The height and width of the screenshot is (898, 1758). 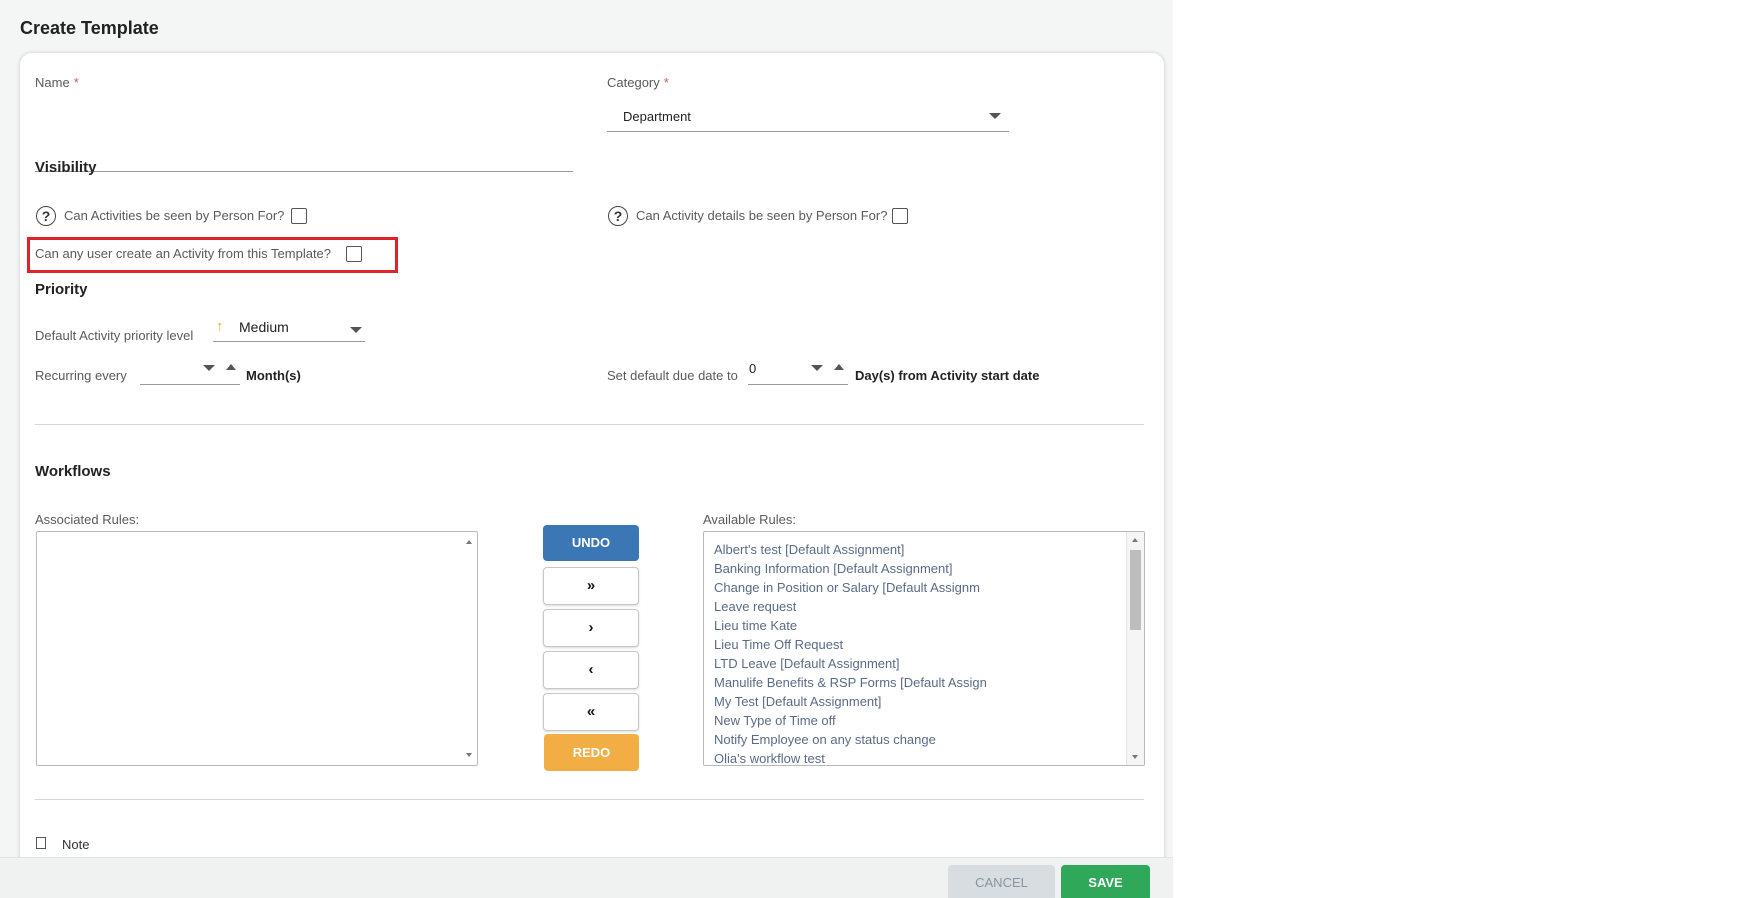 I want to click on available-rules-label: Available Rules:, so click(x=749, y=519).